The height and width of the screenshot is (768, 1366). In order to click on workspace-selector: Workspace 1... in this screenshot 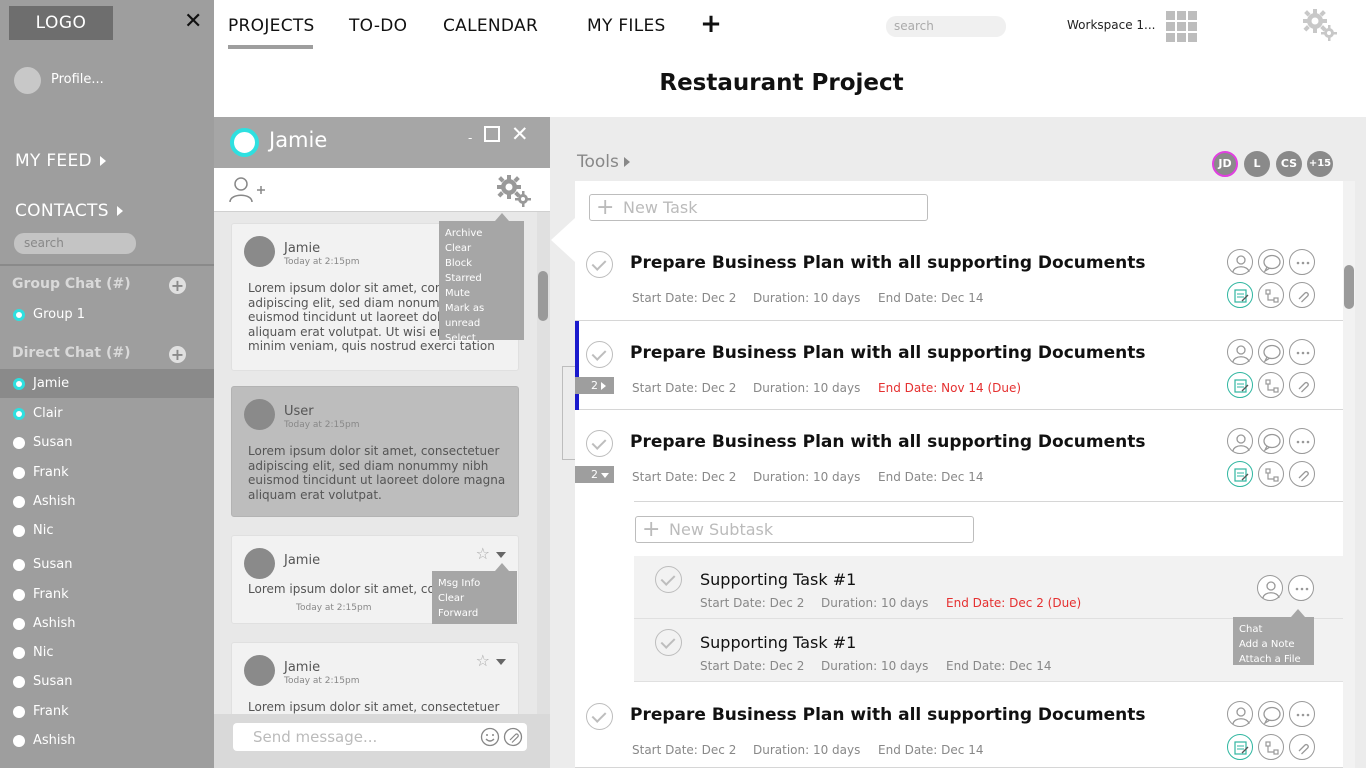, I will do `click(1111, 25)`.